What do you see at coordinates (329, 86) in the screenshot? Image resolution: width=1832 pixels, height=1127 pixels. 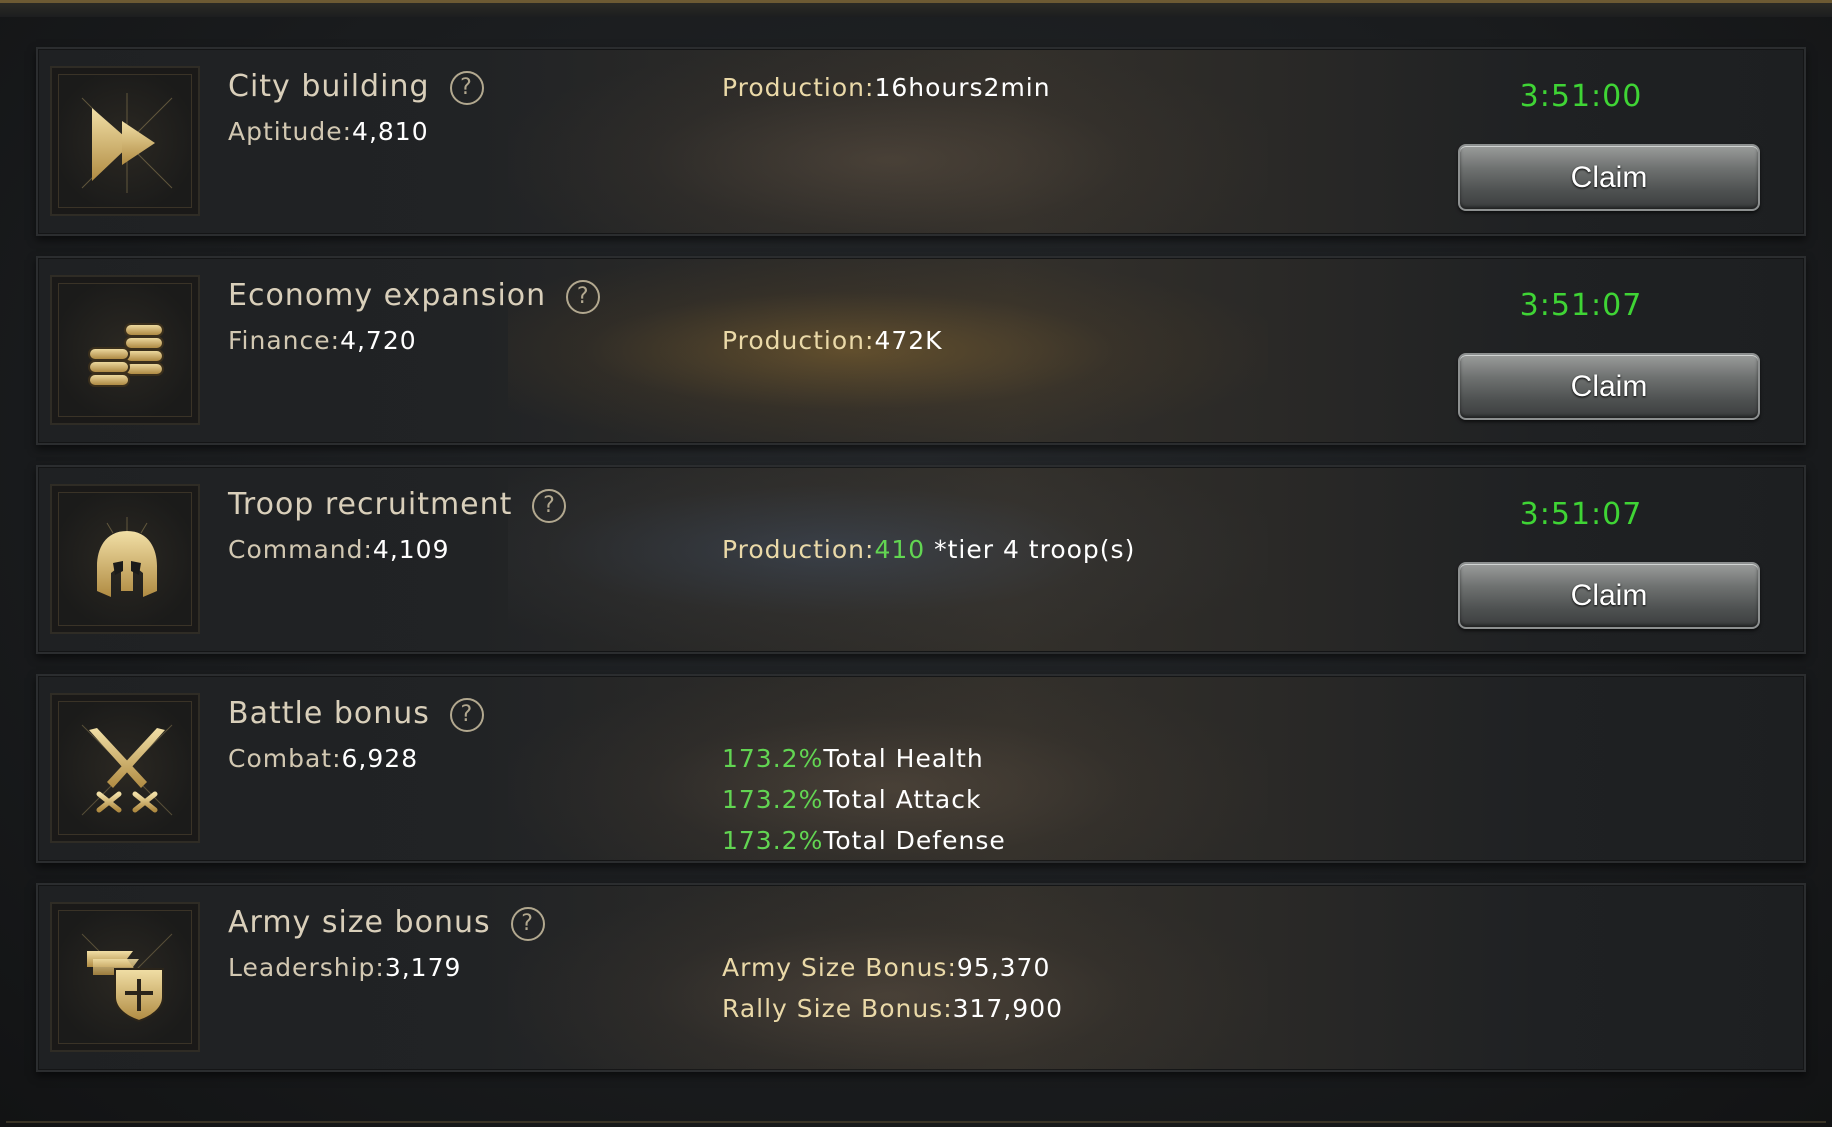 I see `title-text: City building` at bounding box center [329, 86].